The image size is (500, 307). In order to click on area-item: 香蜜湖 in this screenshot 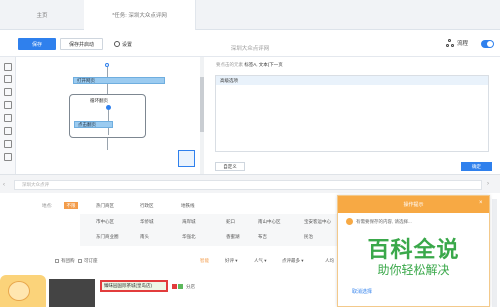, I will do `click(233, 237)`.